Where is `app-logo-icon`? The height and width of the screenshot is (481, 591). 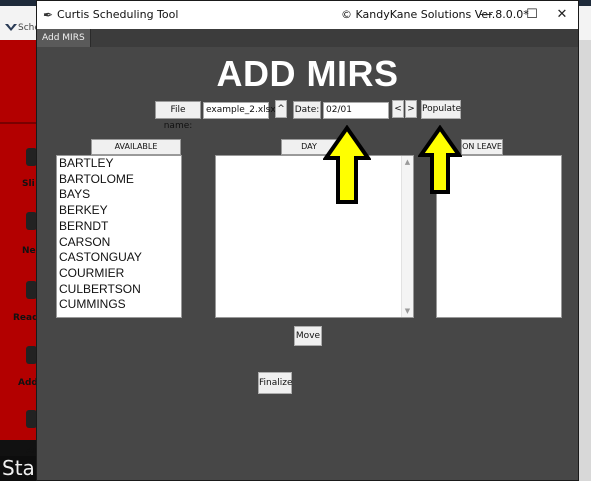 app-logo-icon is located at coordinates (11, 27).